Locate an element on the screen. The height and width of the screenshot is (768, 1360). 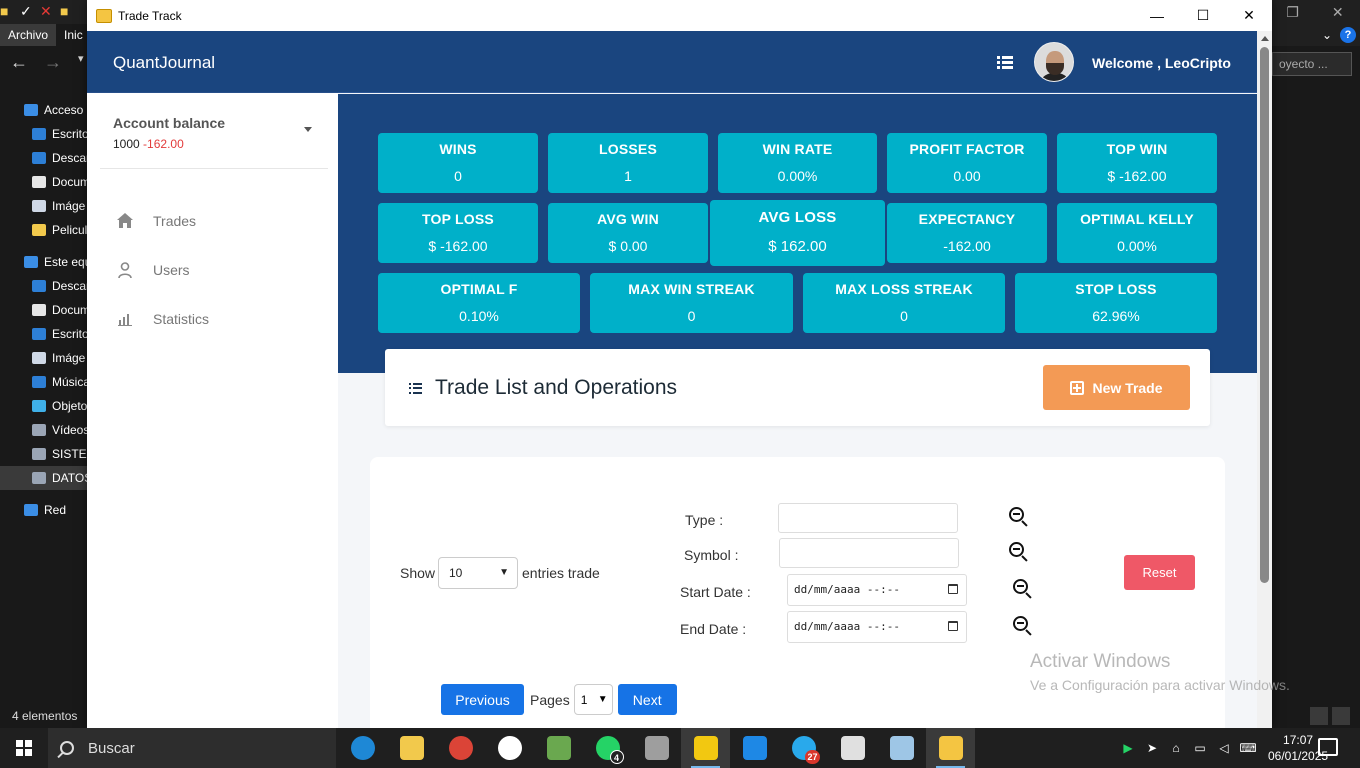
explorer-tree-label: Pelicul is located at coordinates (70, 230).